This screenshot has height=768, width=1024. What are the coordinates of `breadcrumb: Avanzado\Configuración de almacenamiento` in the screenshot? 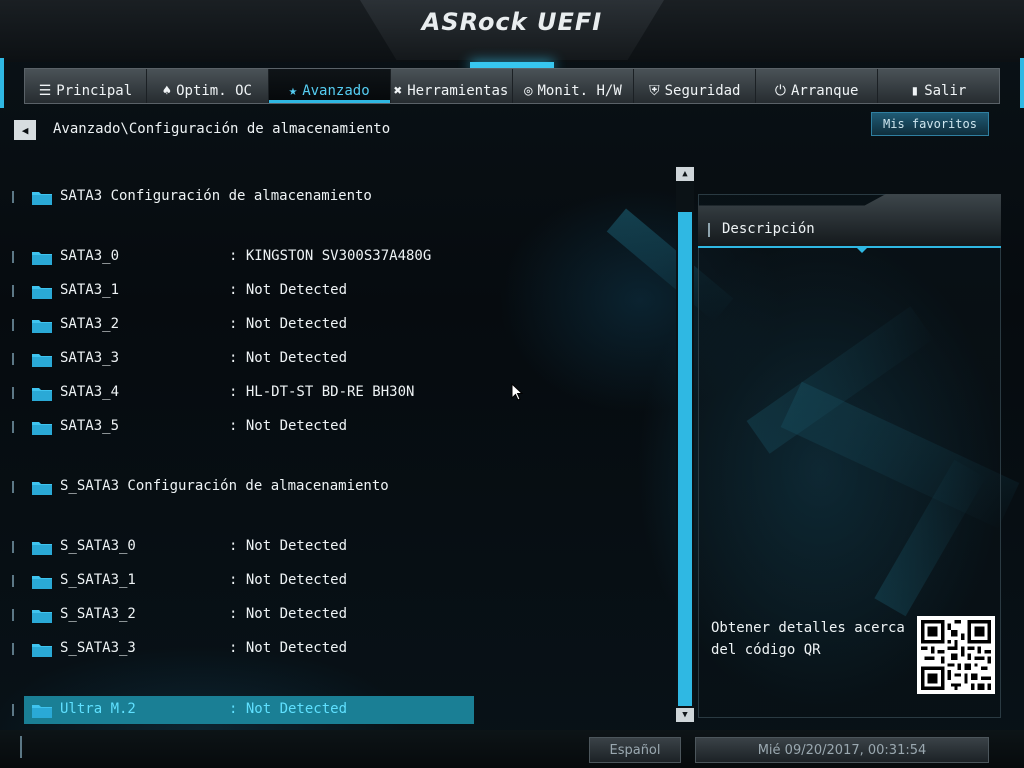 It's located at (222, 129).